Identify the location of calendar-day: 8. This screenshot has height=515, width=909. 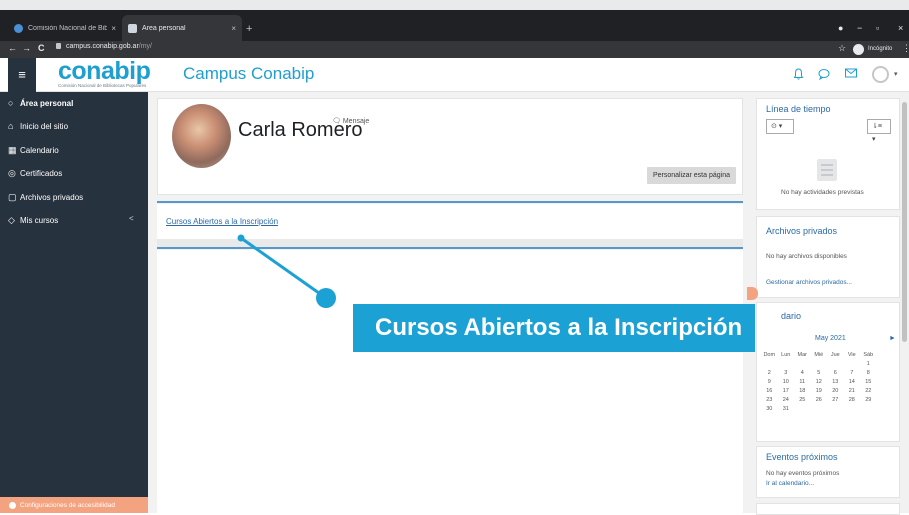
(868, 372).